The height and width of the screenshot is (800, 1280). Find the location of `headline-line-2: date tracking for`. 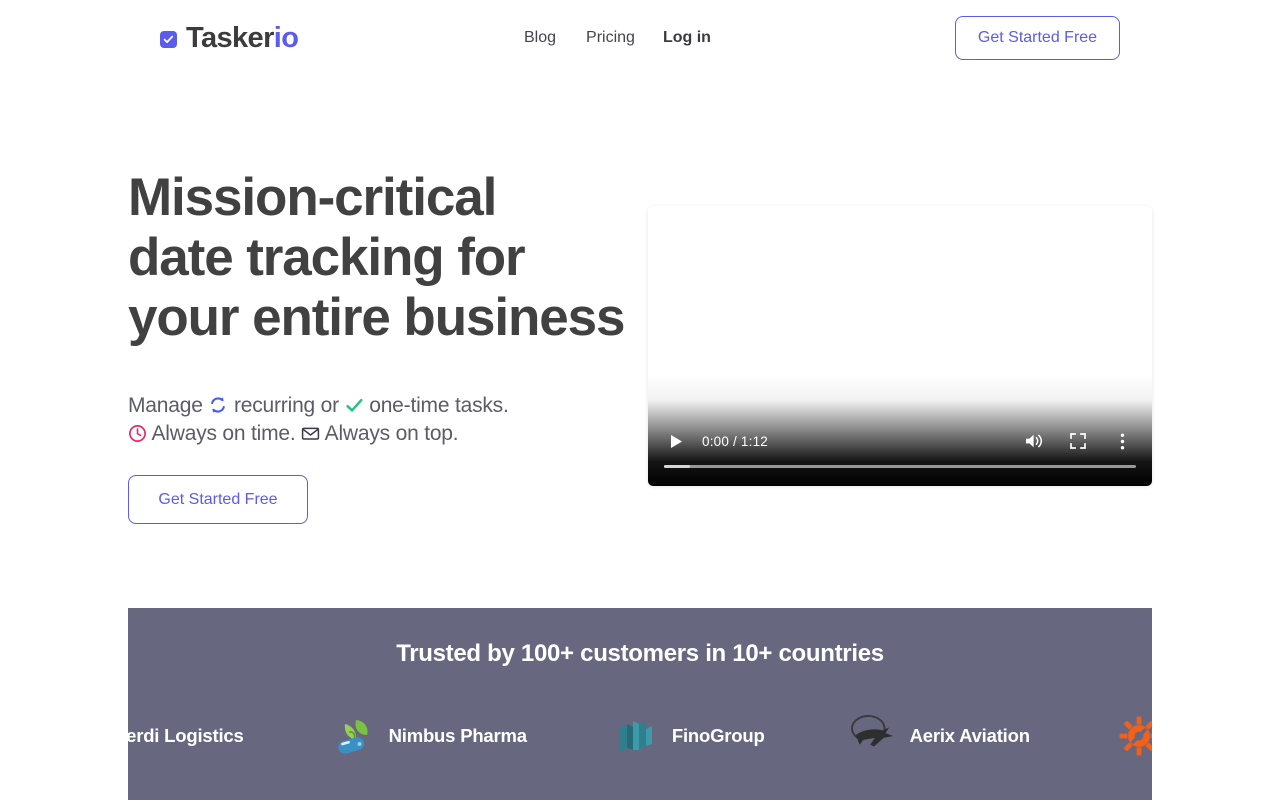

headline-line-2: date tracking for is located at coordinates (327, 257).